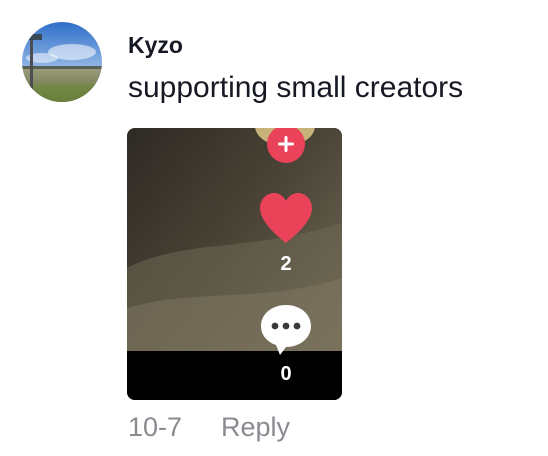  What do you see at coordinates (255, 427) in the screenshot?
I see `reply-button: Reply` at bounding box center [255, 427].